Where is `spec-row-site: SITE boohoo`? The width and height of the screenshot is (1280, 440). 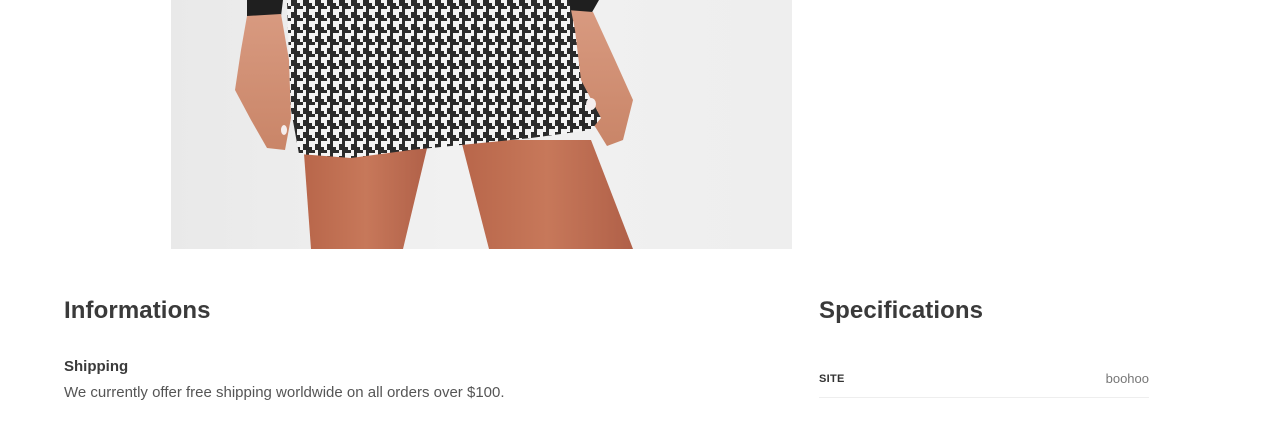 spec-row-site: SITE boohoo is located at coordinates (984, 379).